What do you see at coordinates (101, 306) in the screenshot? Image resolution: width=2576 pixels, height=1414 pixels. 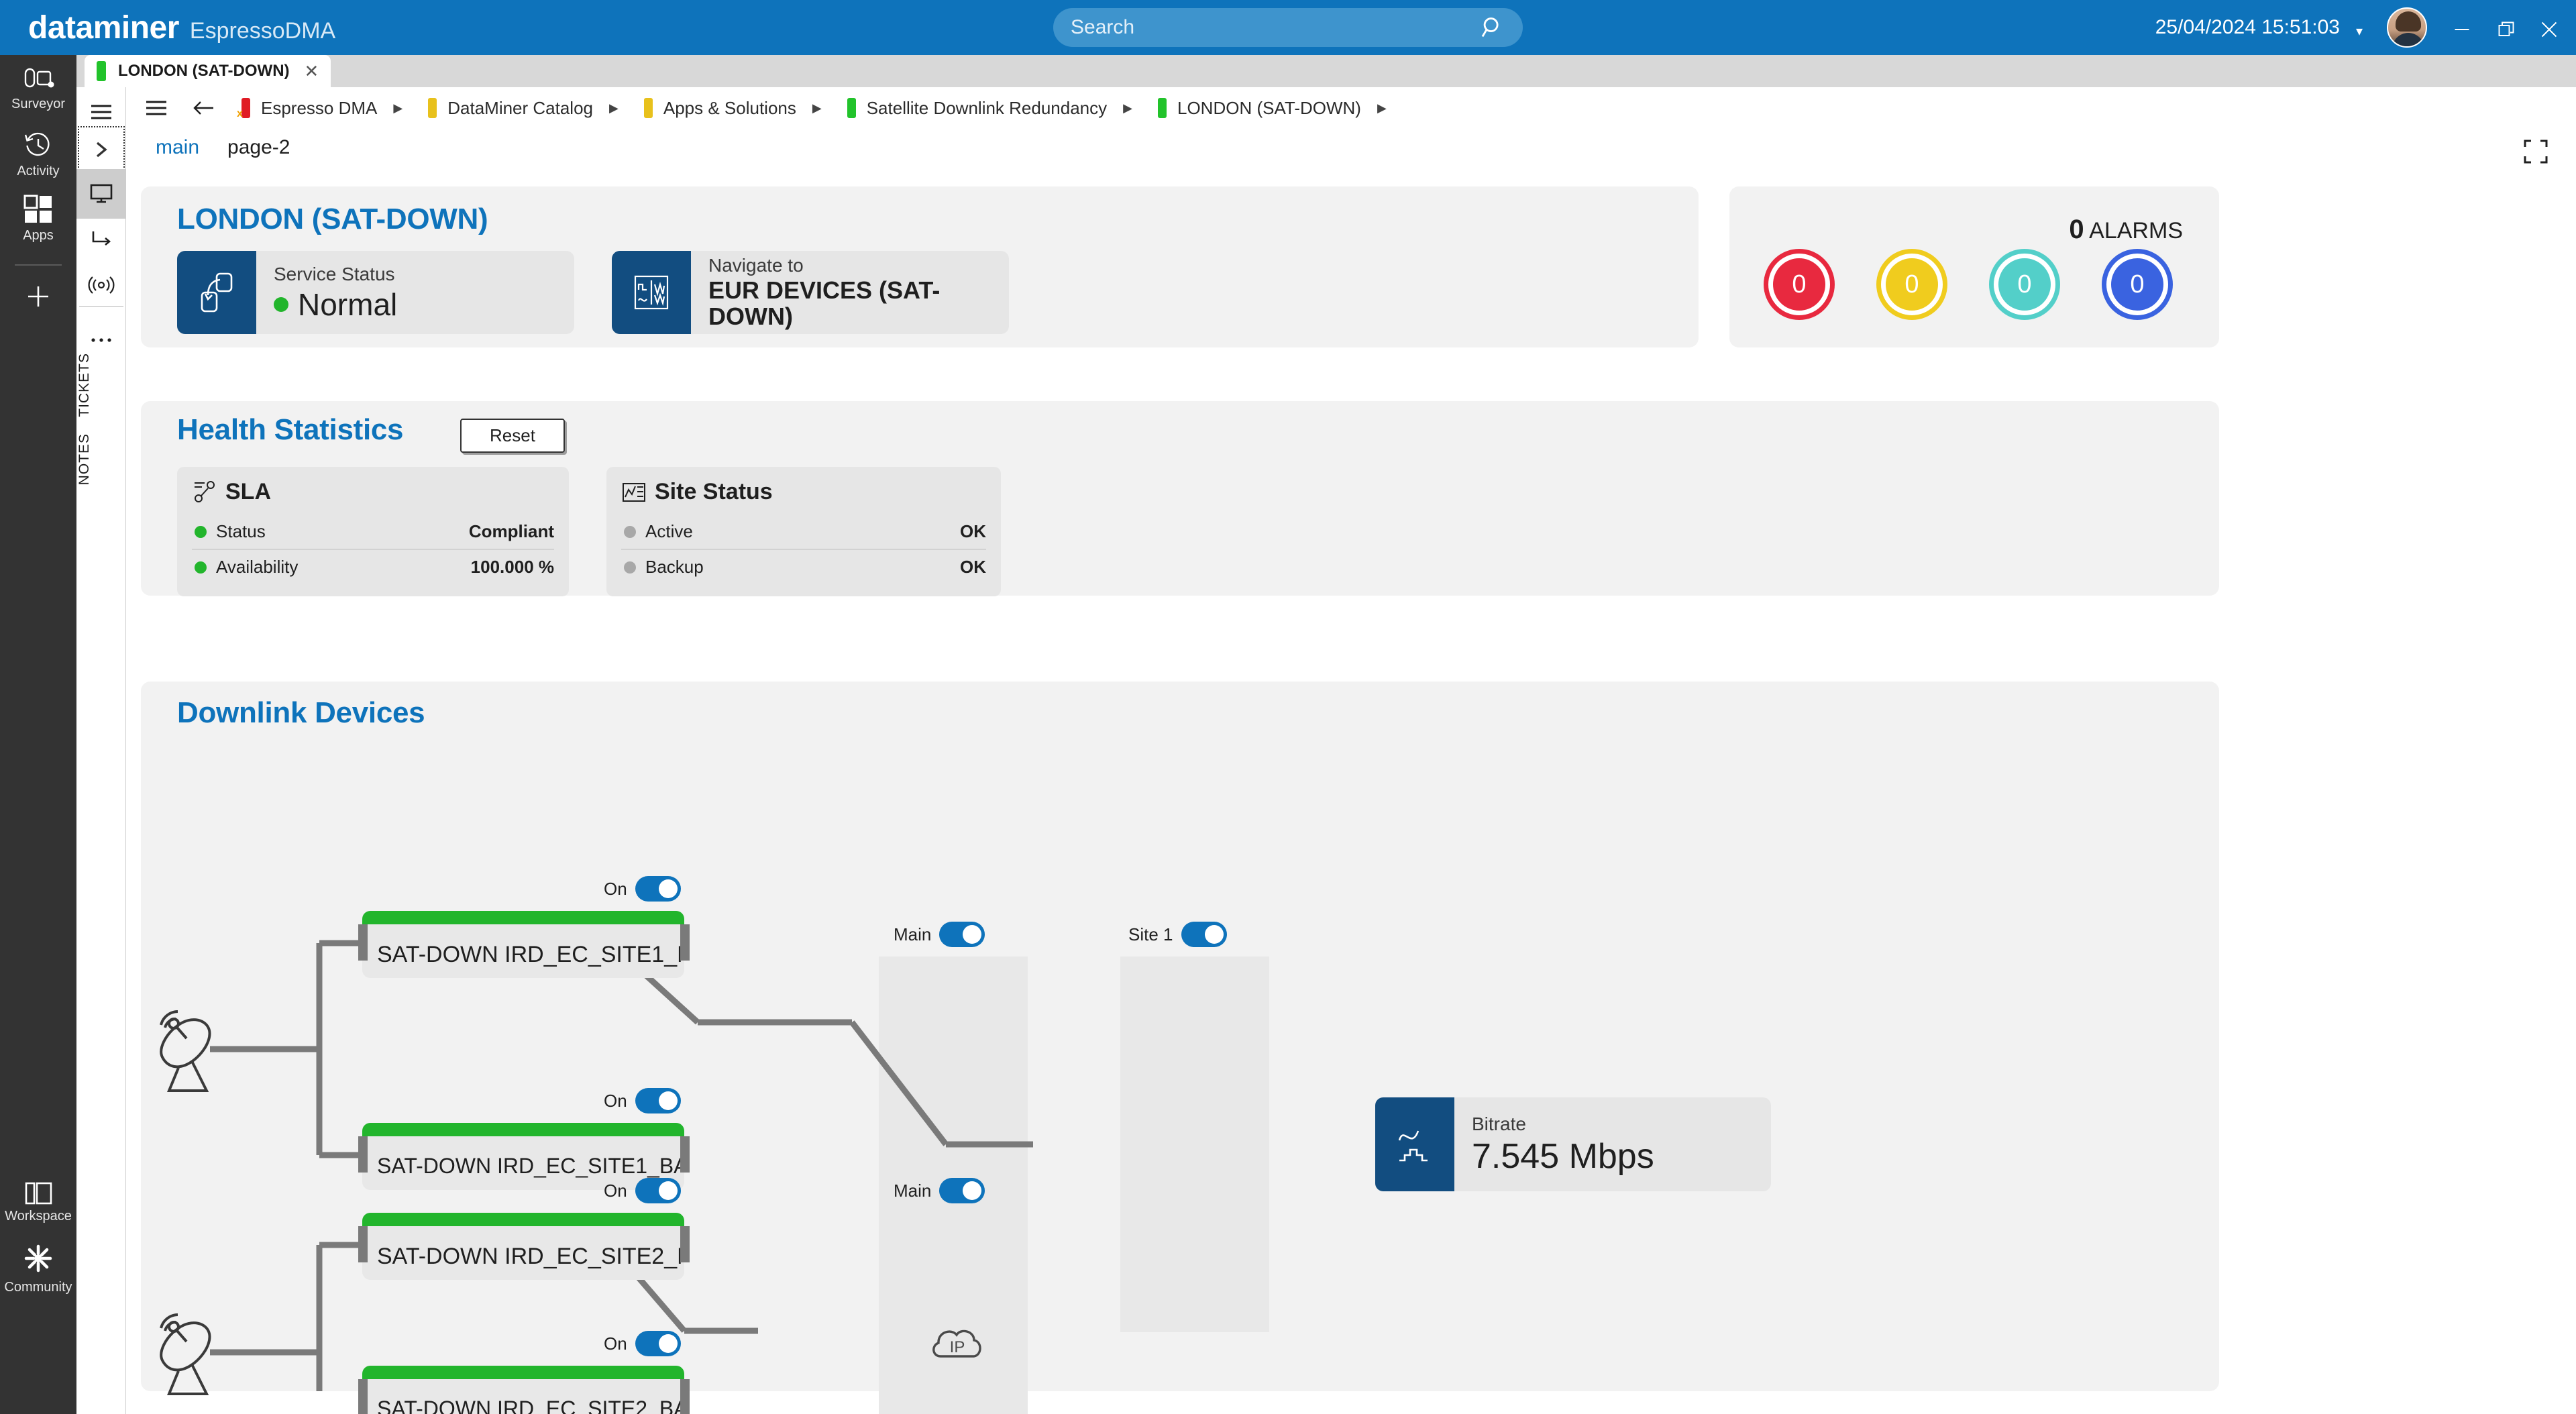 I see `strip-divider` at bounding box center [101, 306].